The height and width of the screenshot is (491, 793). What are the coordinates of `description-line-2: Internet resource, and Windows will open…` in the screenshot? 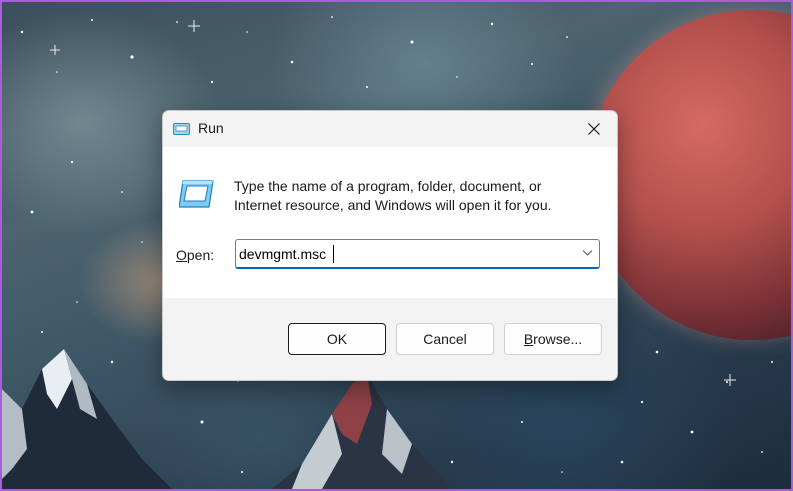 It's located at (393, 205).